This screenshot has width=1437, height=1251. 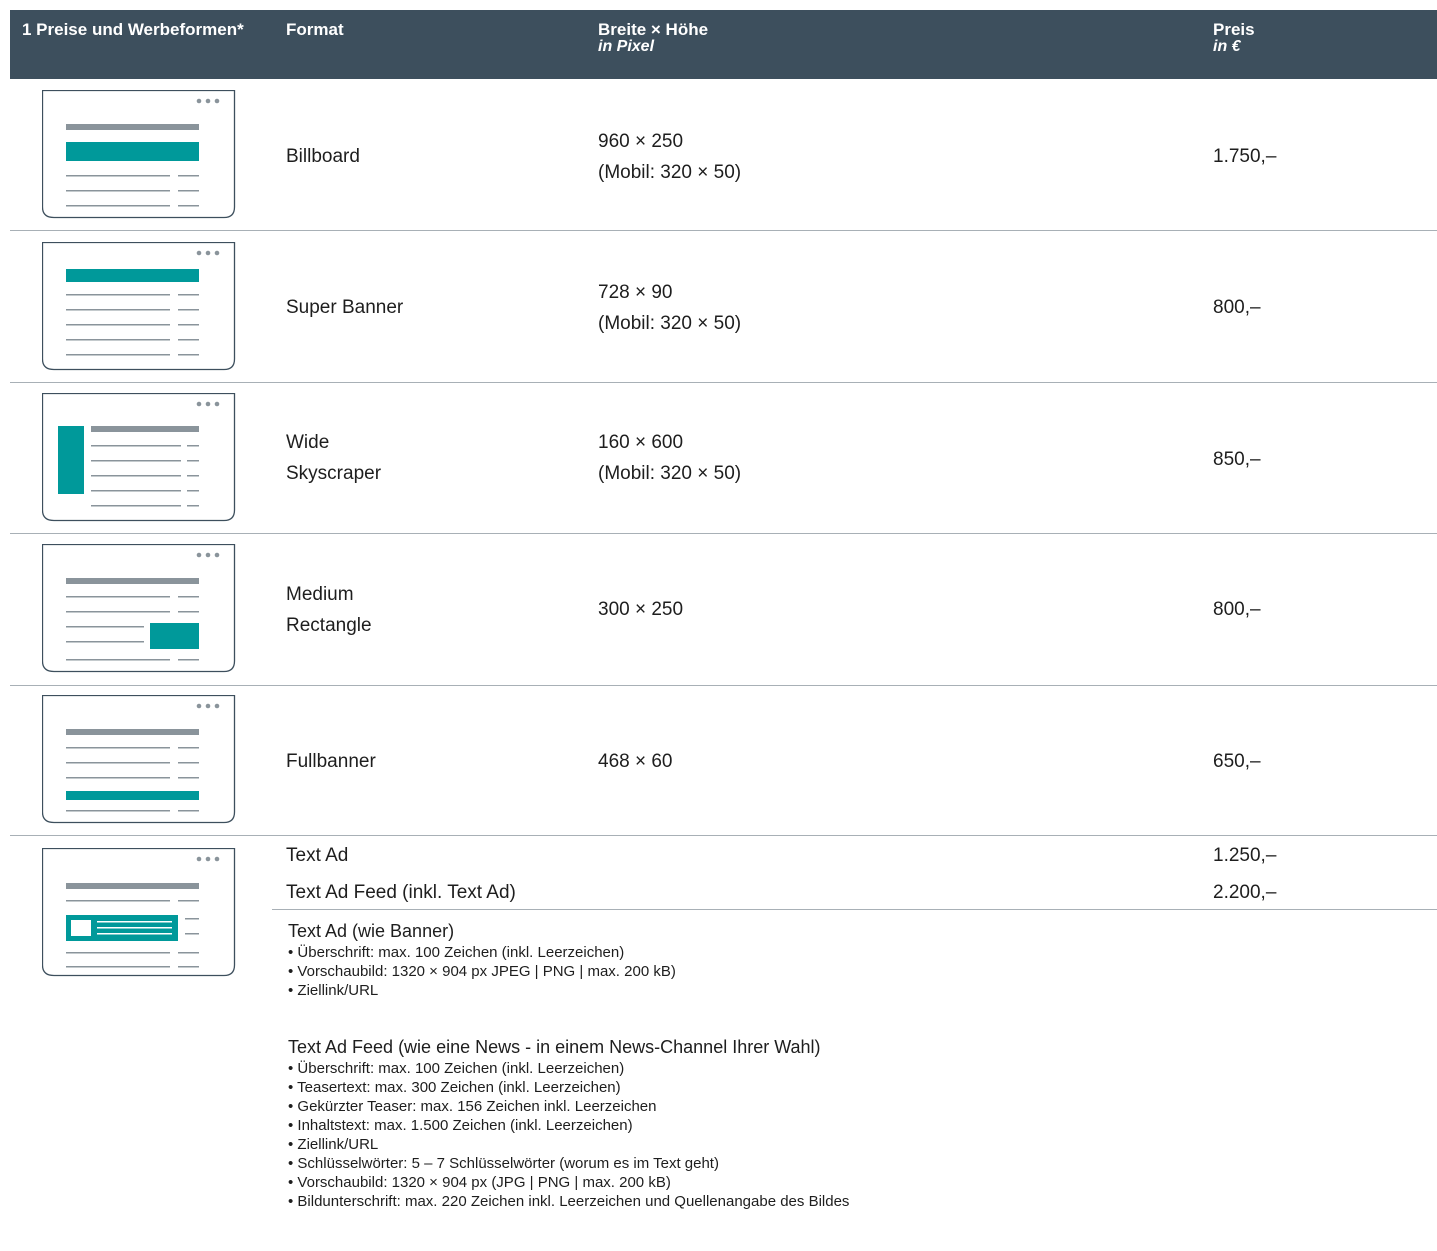 What do you see at coordinates (670, 157) in the screenshot?
I see `format-size: 960 × 250 (Mobil: 320 × 50)` at bounding box center [670, 157].